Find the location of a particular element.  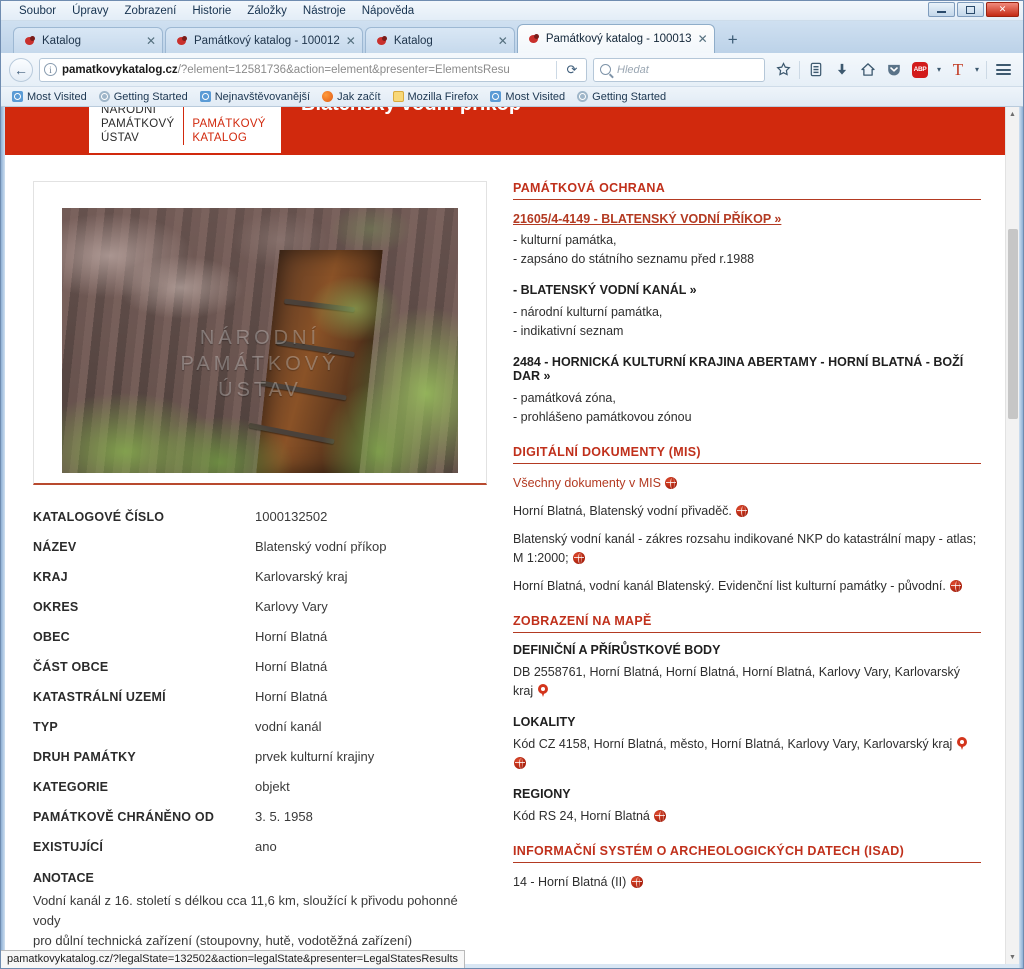

pocket-icon is located at coordinates (894, 70).